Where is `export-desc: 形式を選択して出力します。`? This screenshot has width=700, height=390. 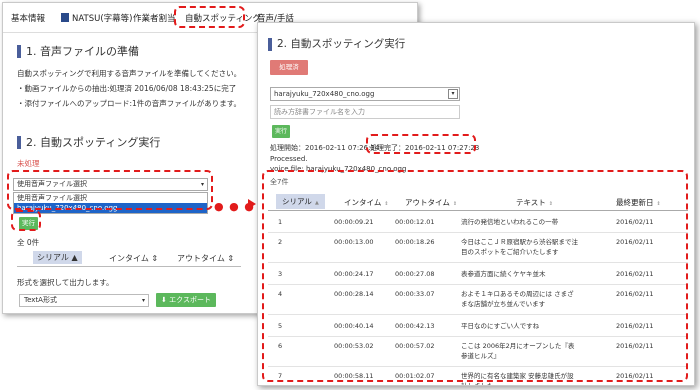
export-desc: 形式を選択して出力します。 is located at coordinates (65, 282).